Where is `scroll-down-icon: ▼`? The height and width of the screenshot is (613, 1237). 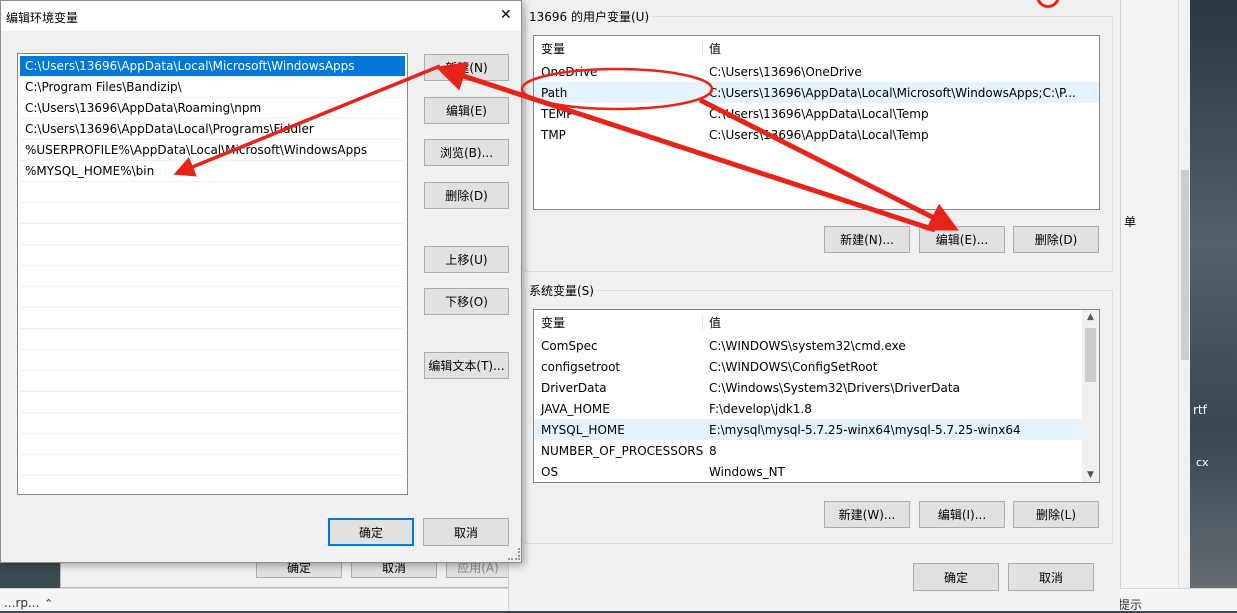
scroll-down-icon: ▼ is located at coordinates (1090, 475).